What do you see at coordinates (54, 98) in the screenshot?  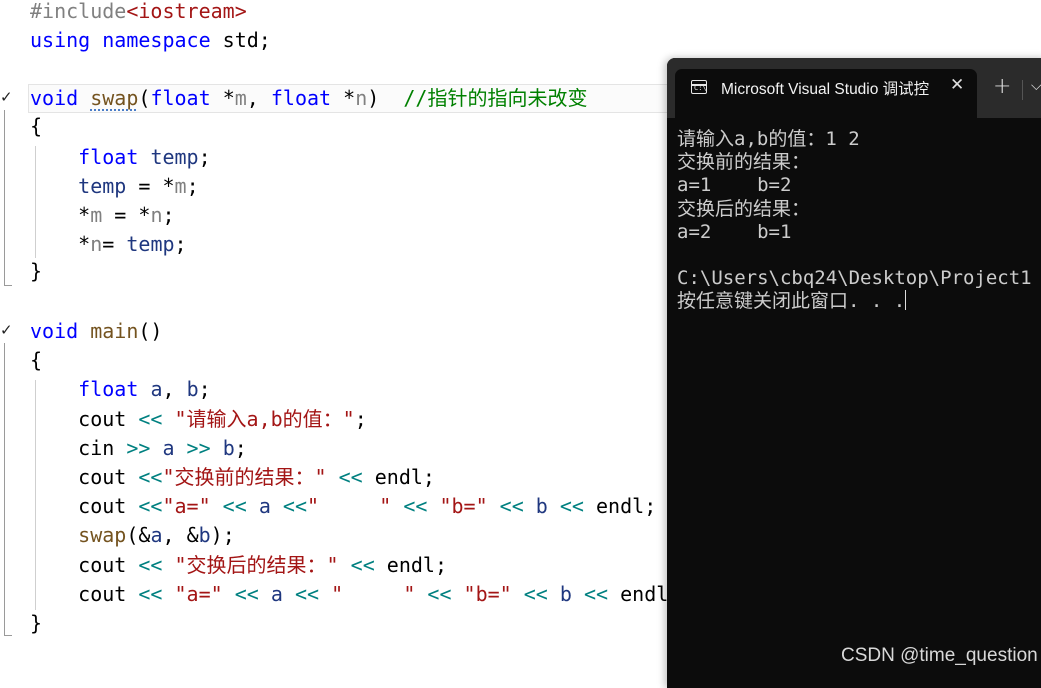 I see `code-token: void` at bounding box center [54, 98].